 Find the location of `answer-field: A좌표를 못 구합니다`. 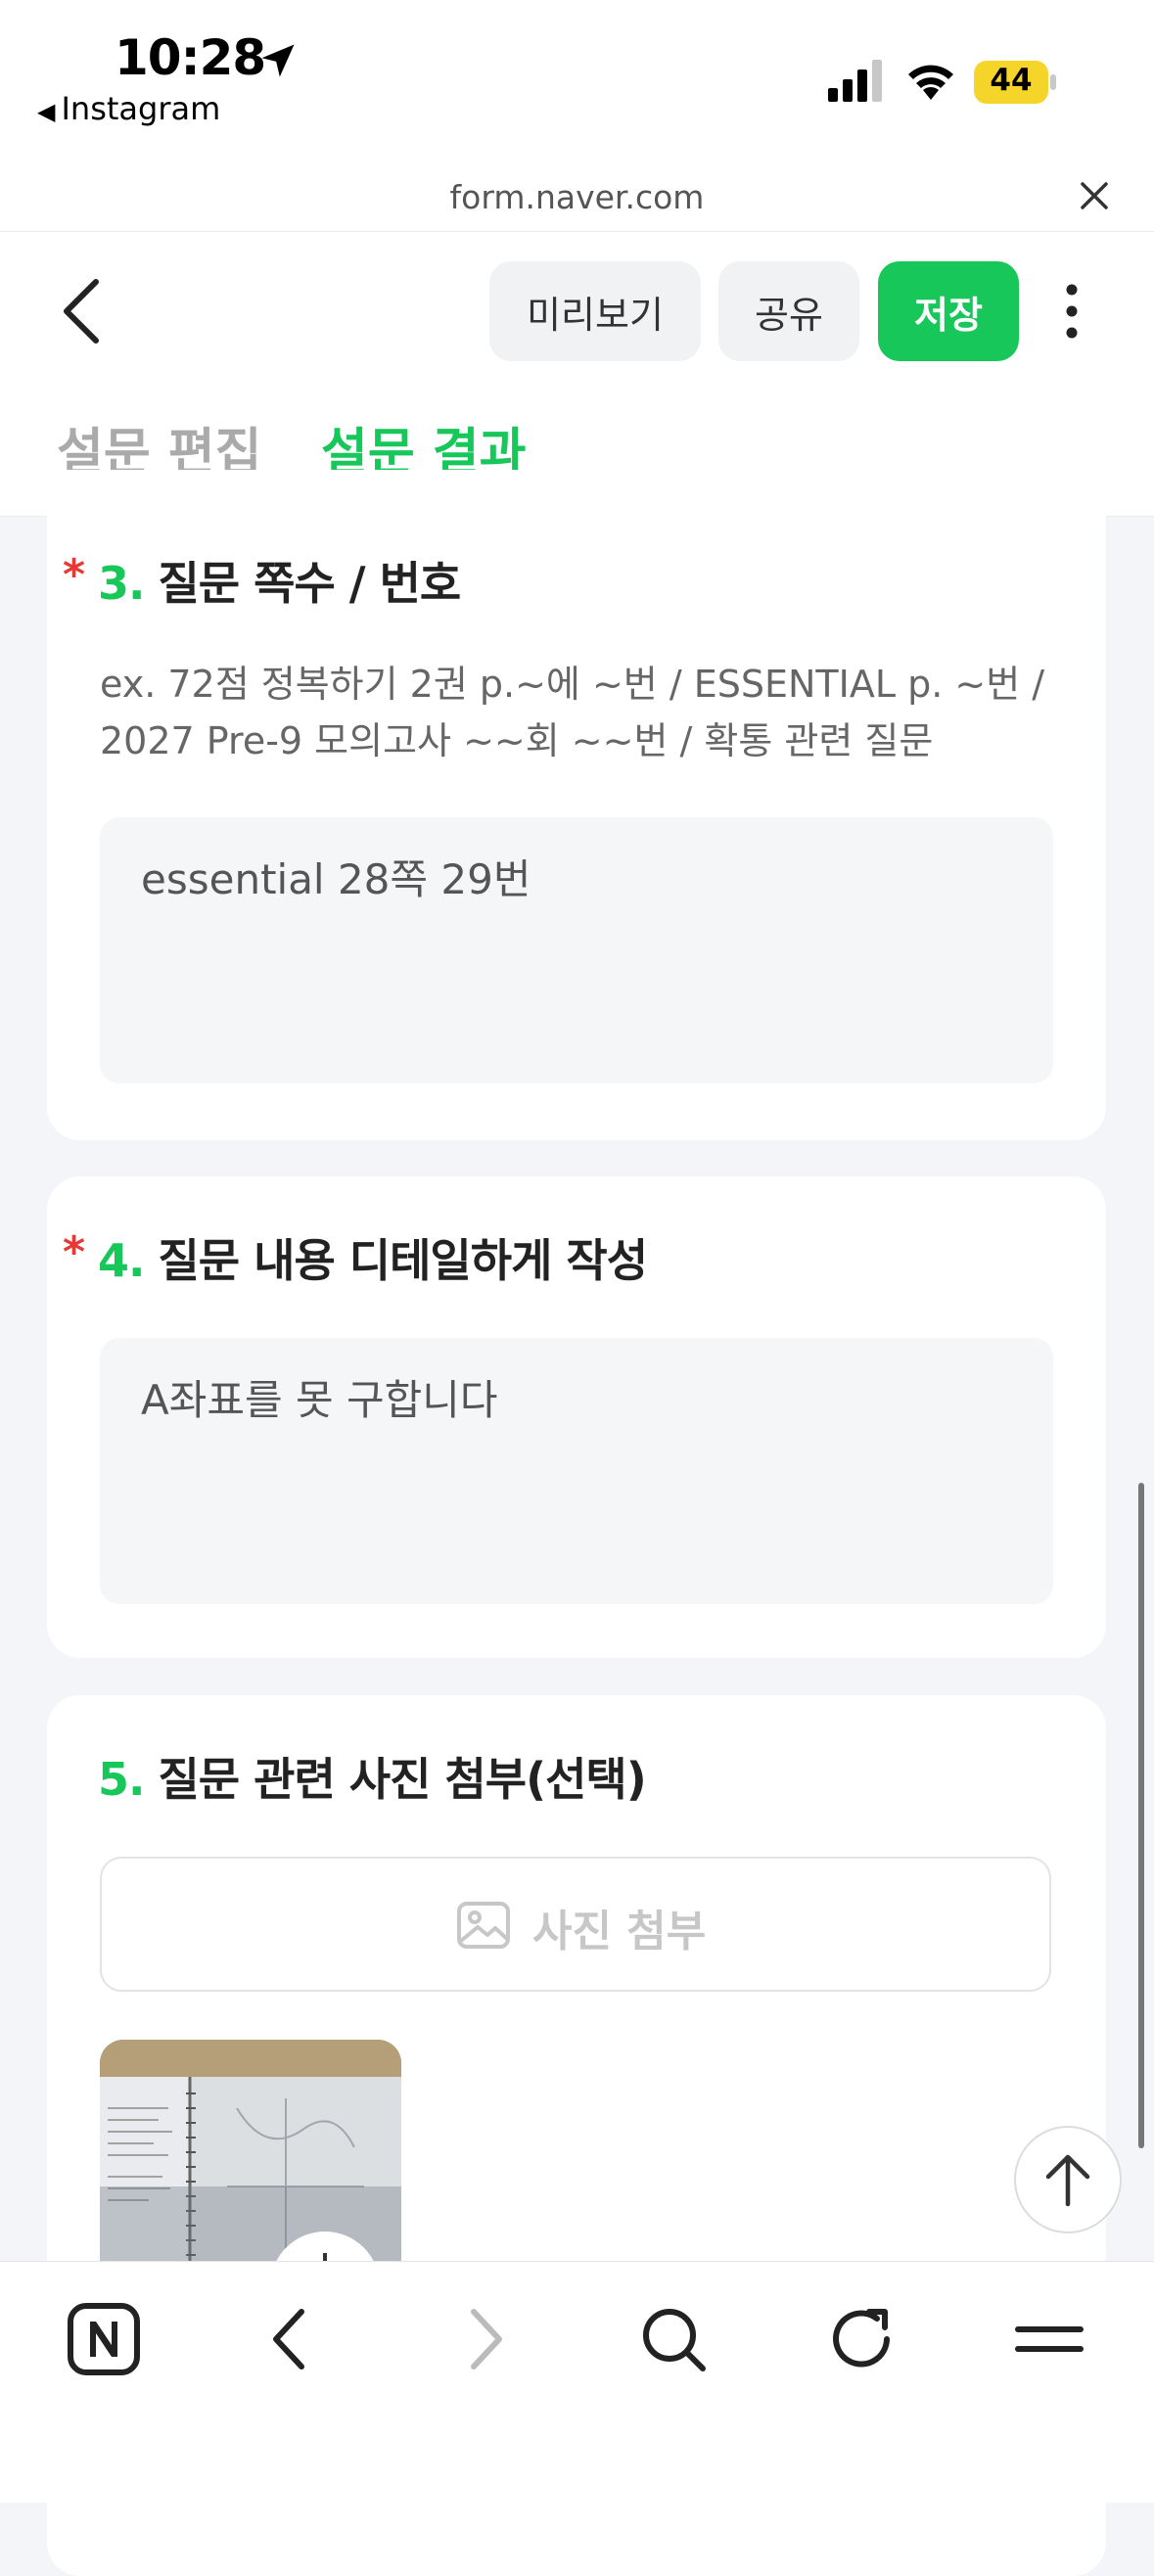

answer-field: A좌표를 못 구합니다 is located at coordinates (576, 1471).